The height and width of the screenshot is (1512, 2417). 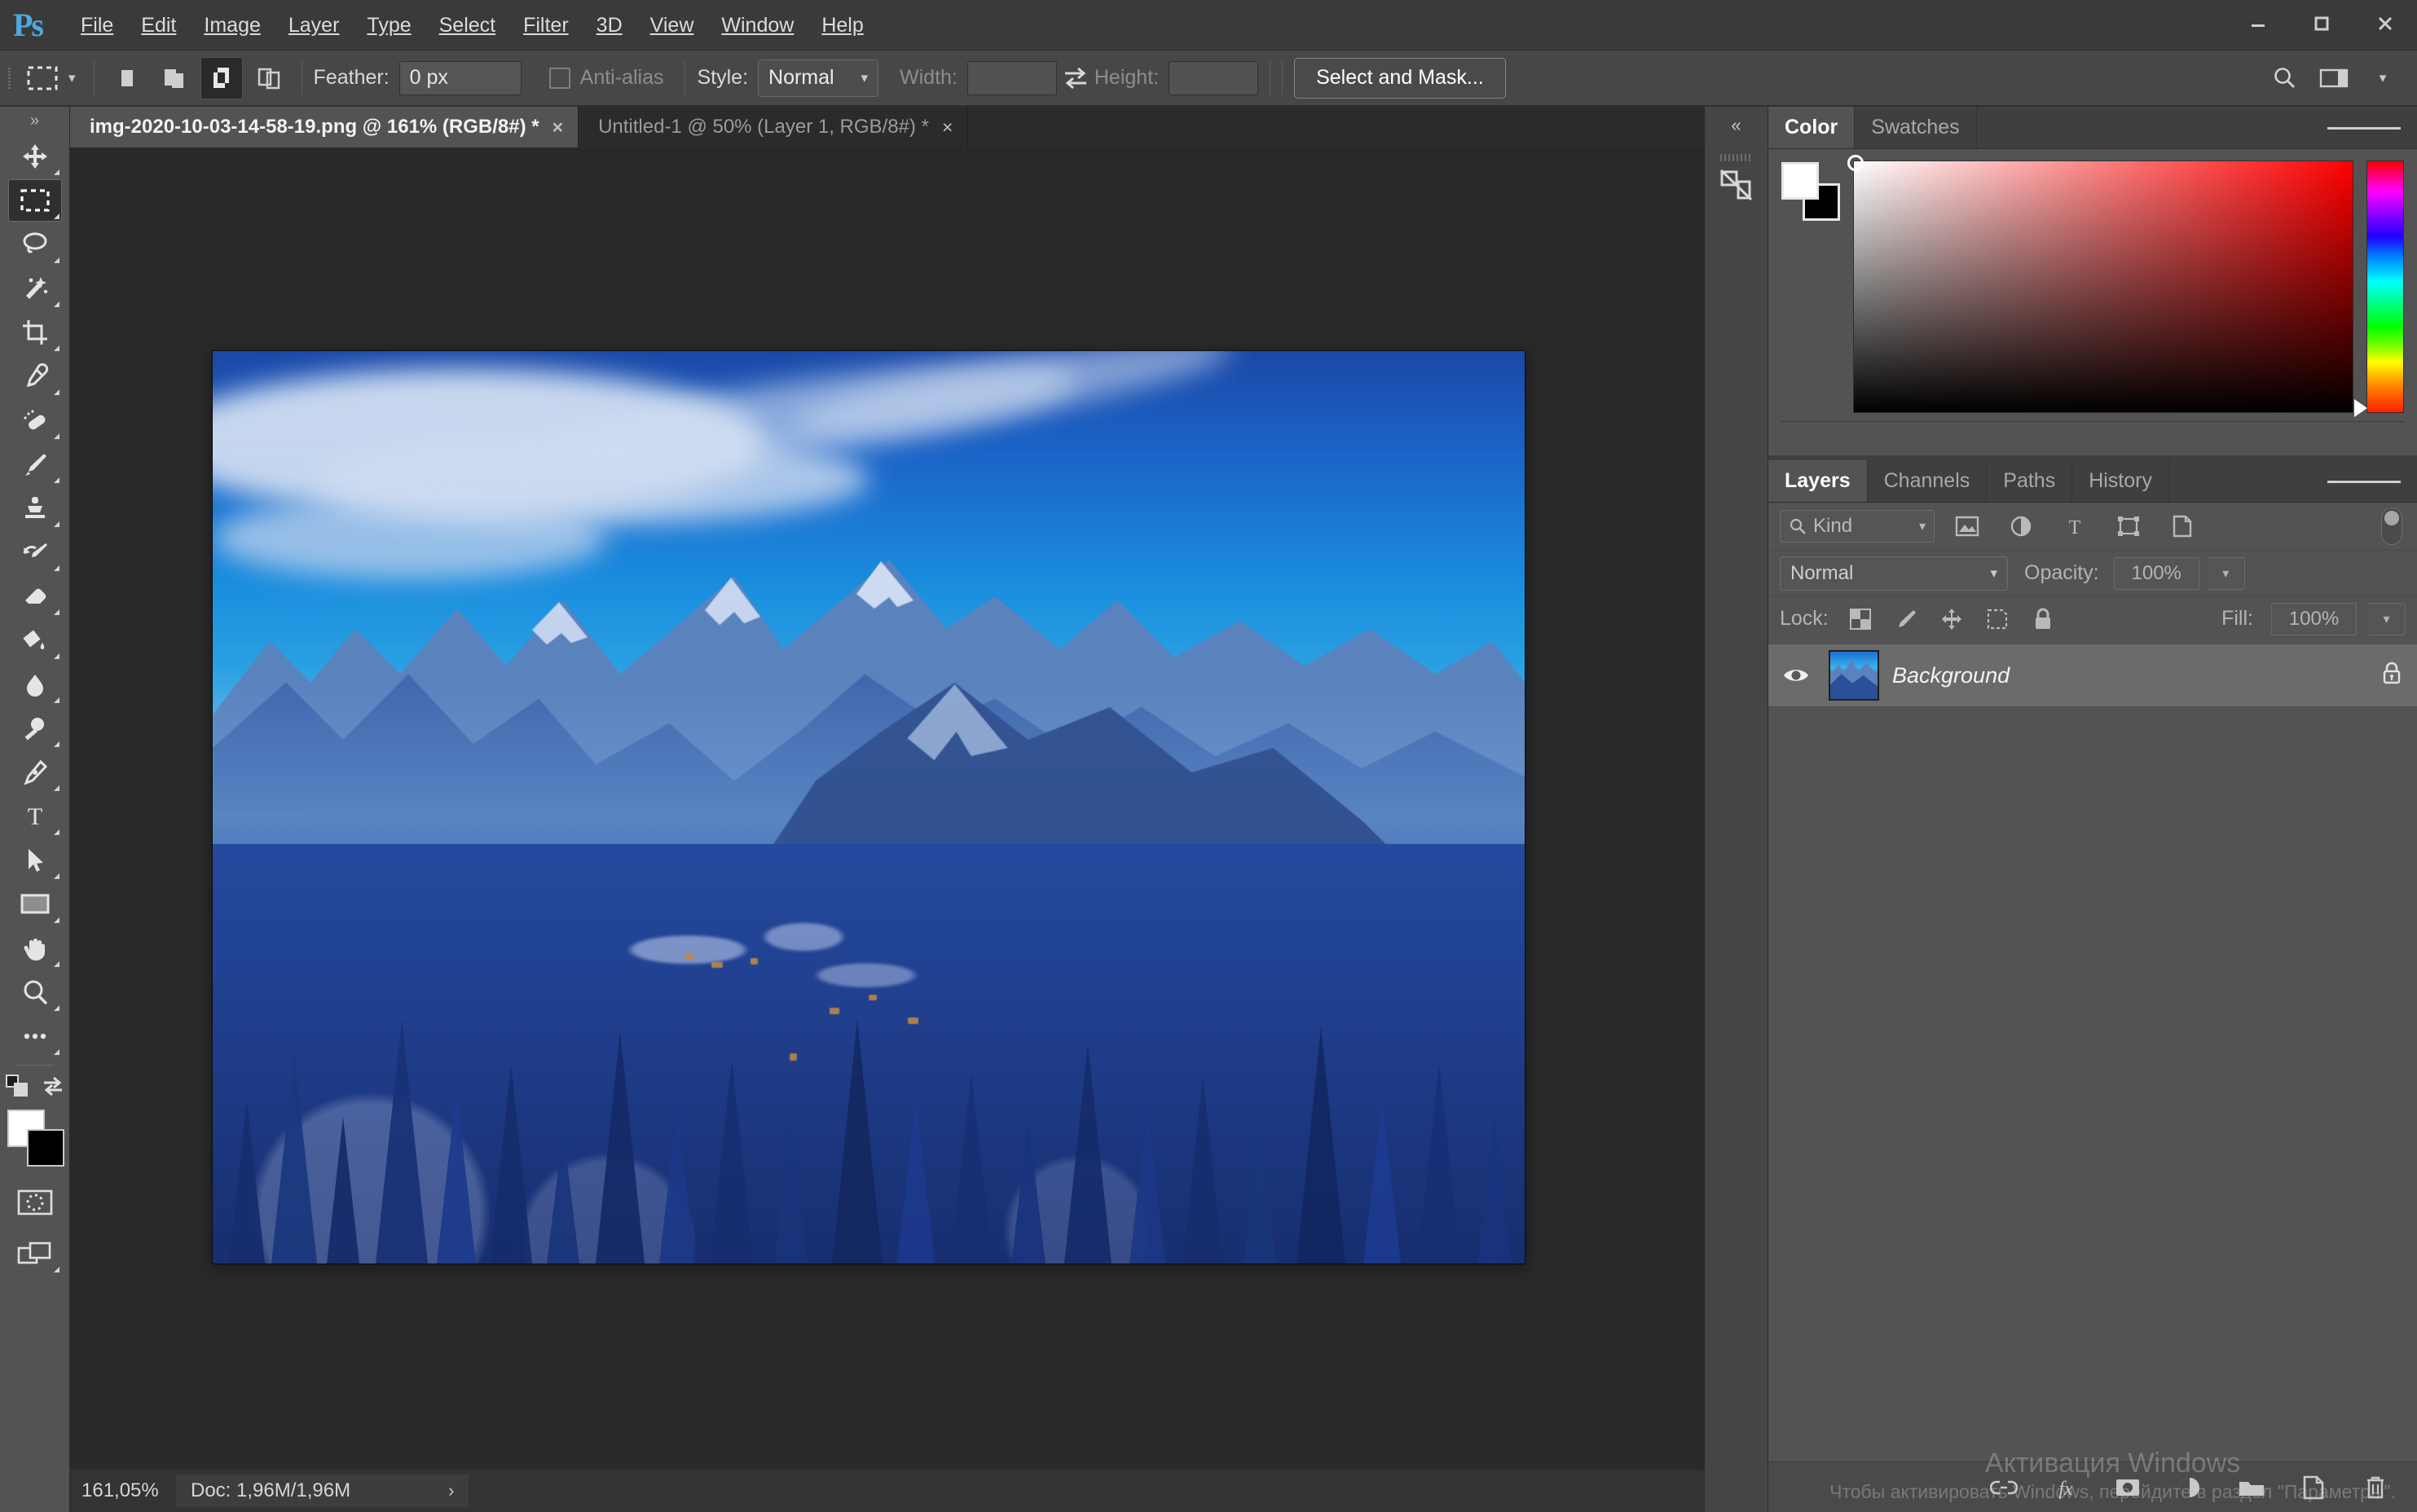 What do you see at coordinates (2066, 1487) in the screenshot?
I see `layer-style-fx-icon: fx` at bounding box center [2066, 1487].